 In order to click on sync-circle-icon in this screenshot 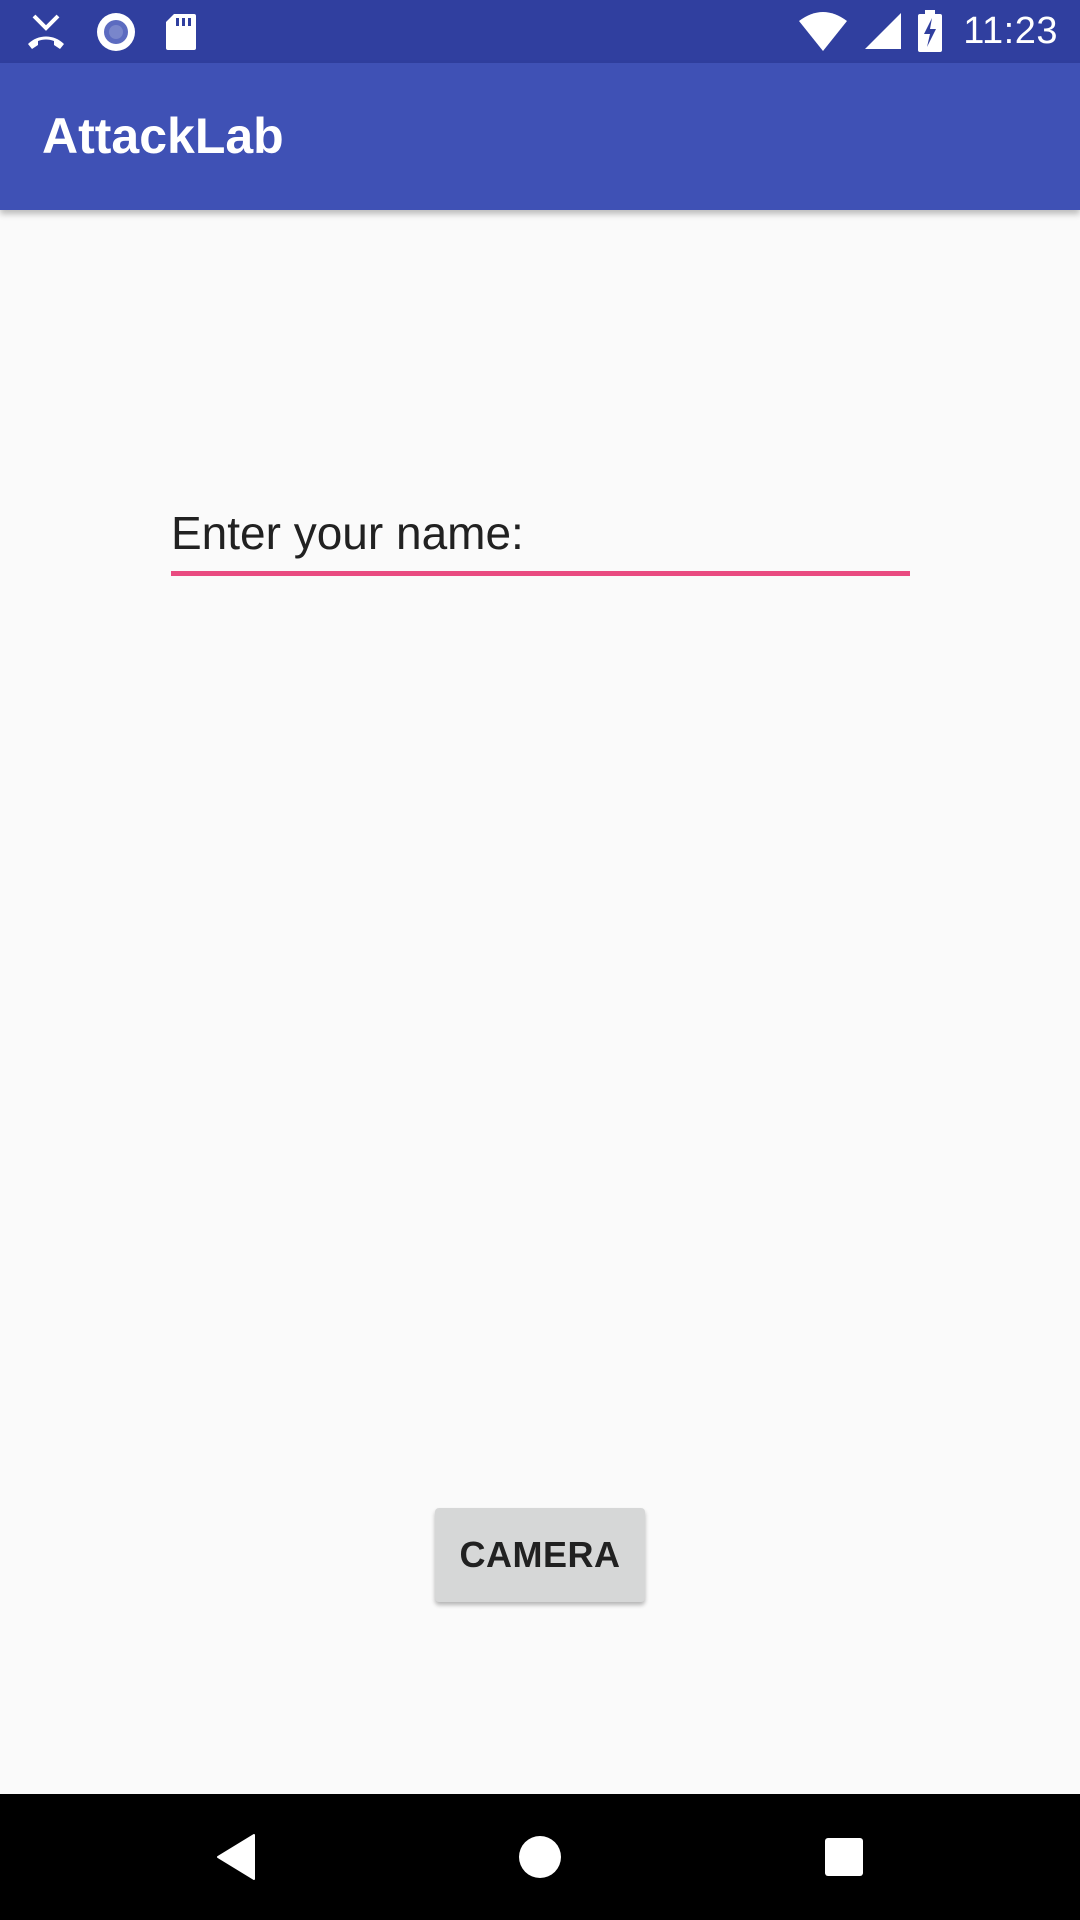, I will do `click(116, 32)`.